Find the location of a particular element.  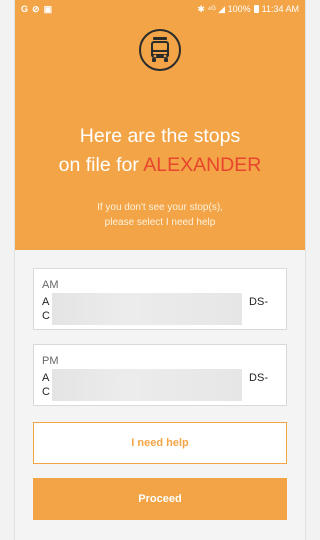

screenshot-icon: ▣ is located at coordinates (48, 8).